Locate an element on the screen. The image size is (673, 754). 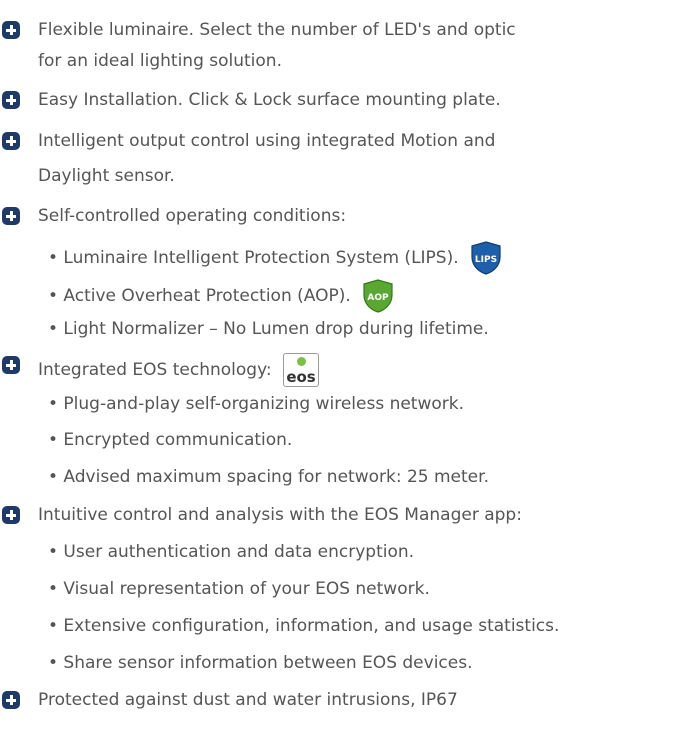
eos-logo-text: eos is located at coordinates (301, 377).